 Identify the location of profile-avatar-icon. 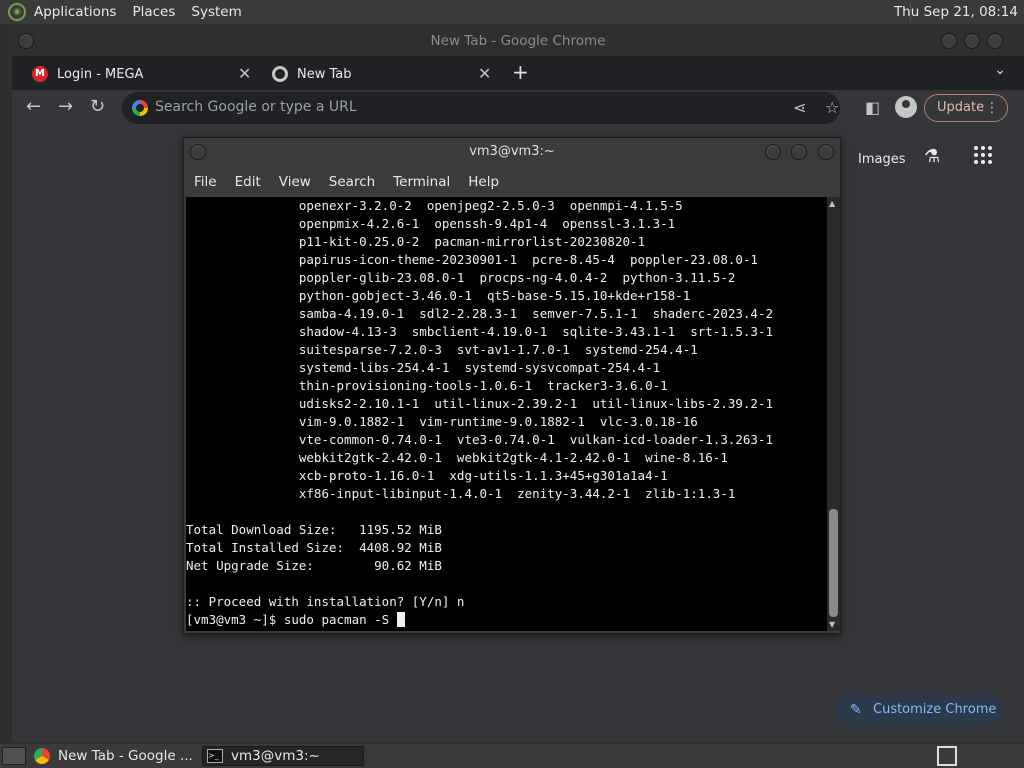
(906, 107).